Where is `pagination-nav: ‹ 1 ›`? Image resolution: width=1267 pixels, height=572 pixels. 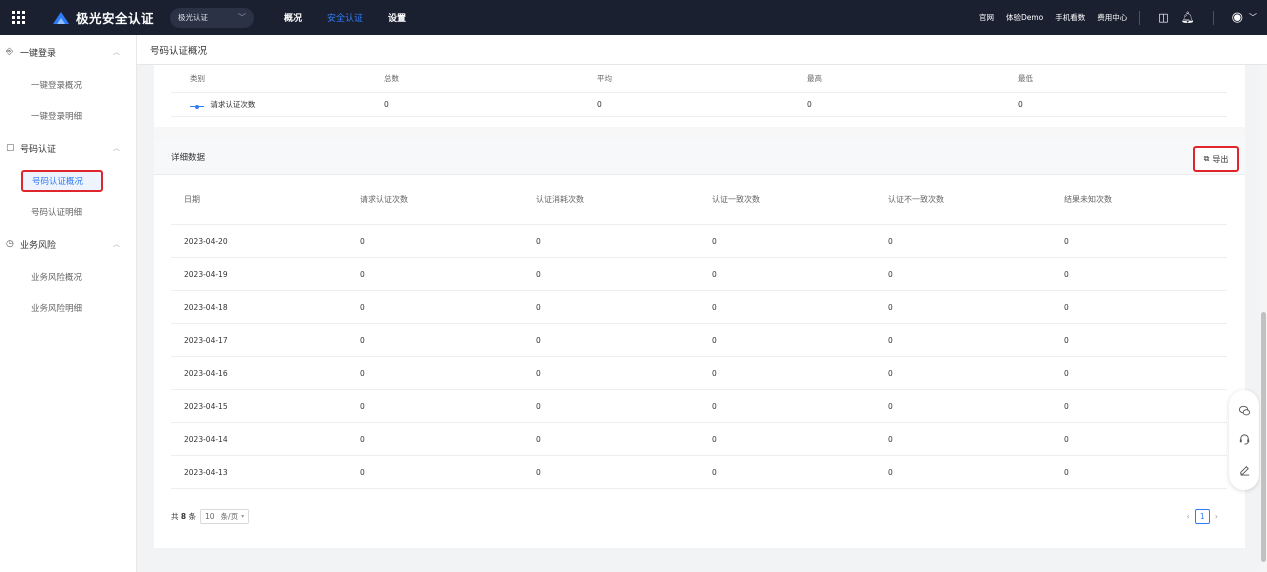
pagination-nav: ‹ 1 › is located at coordinates (1202, 516).